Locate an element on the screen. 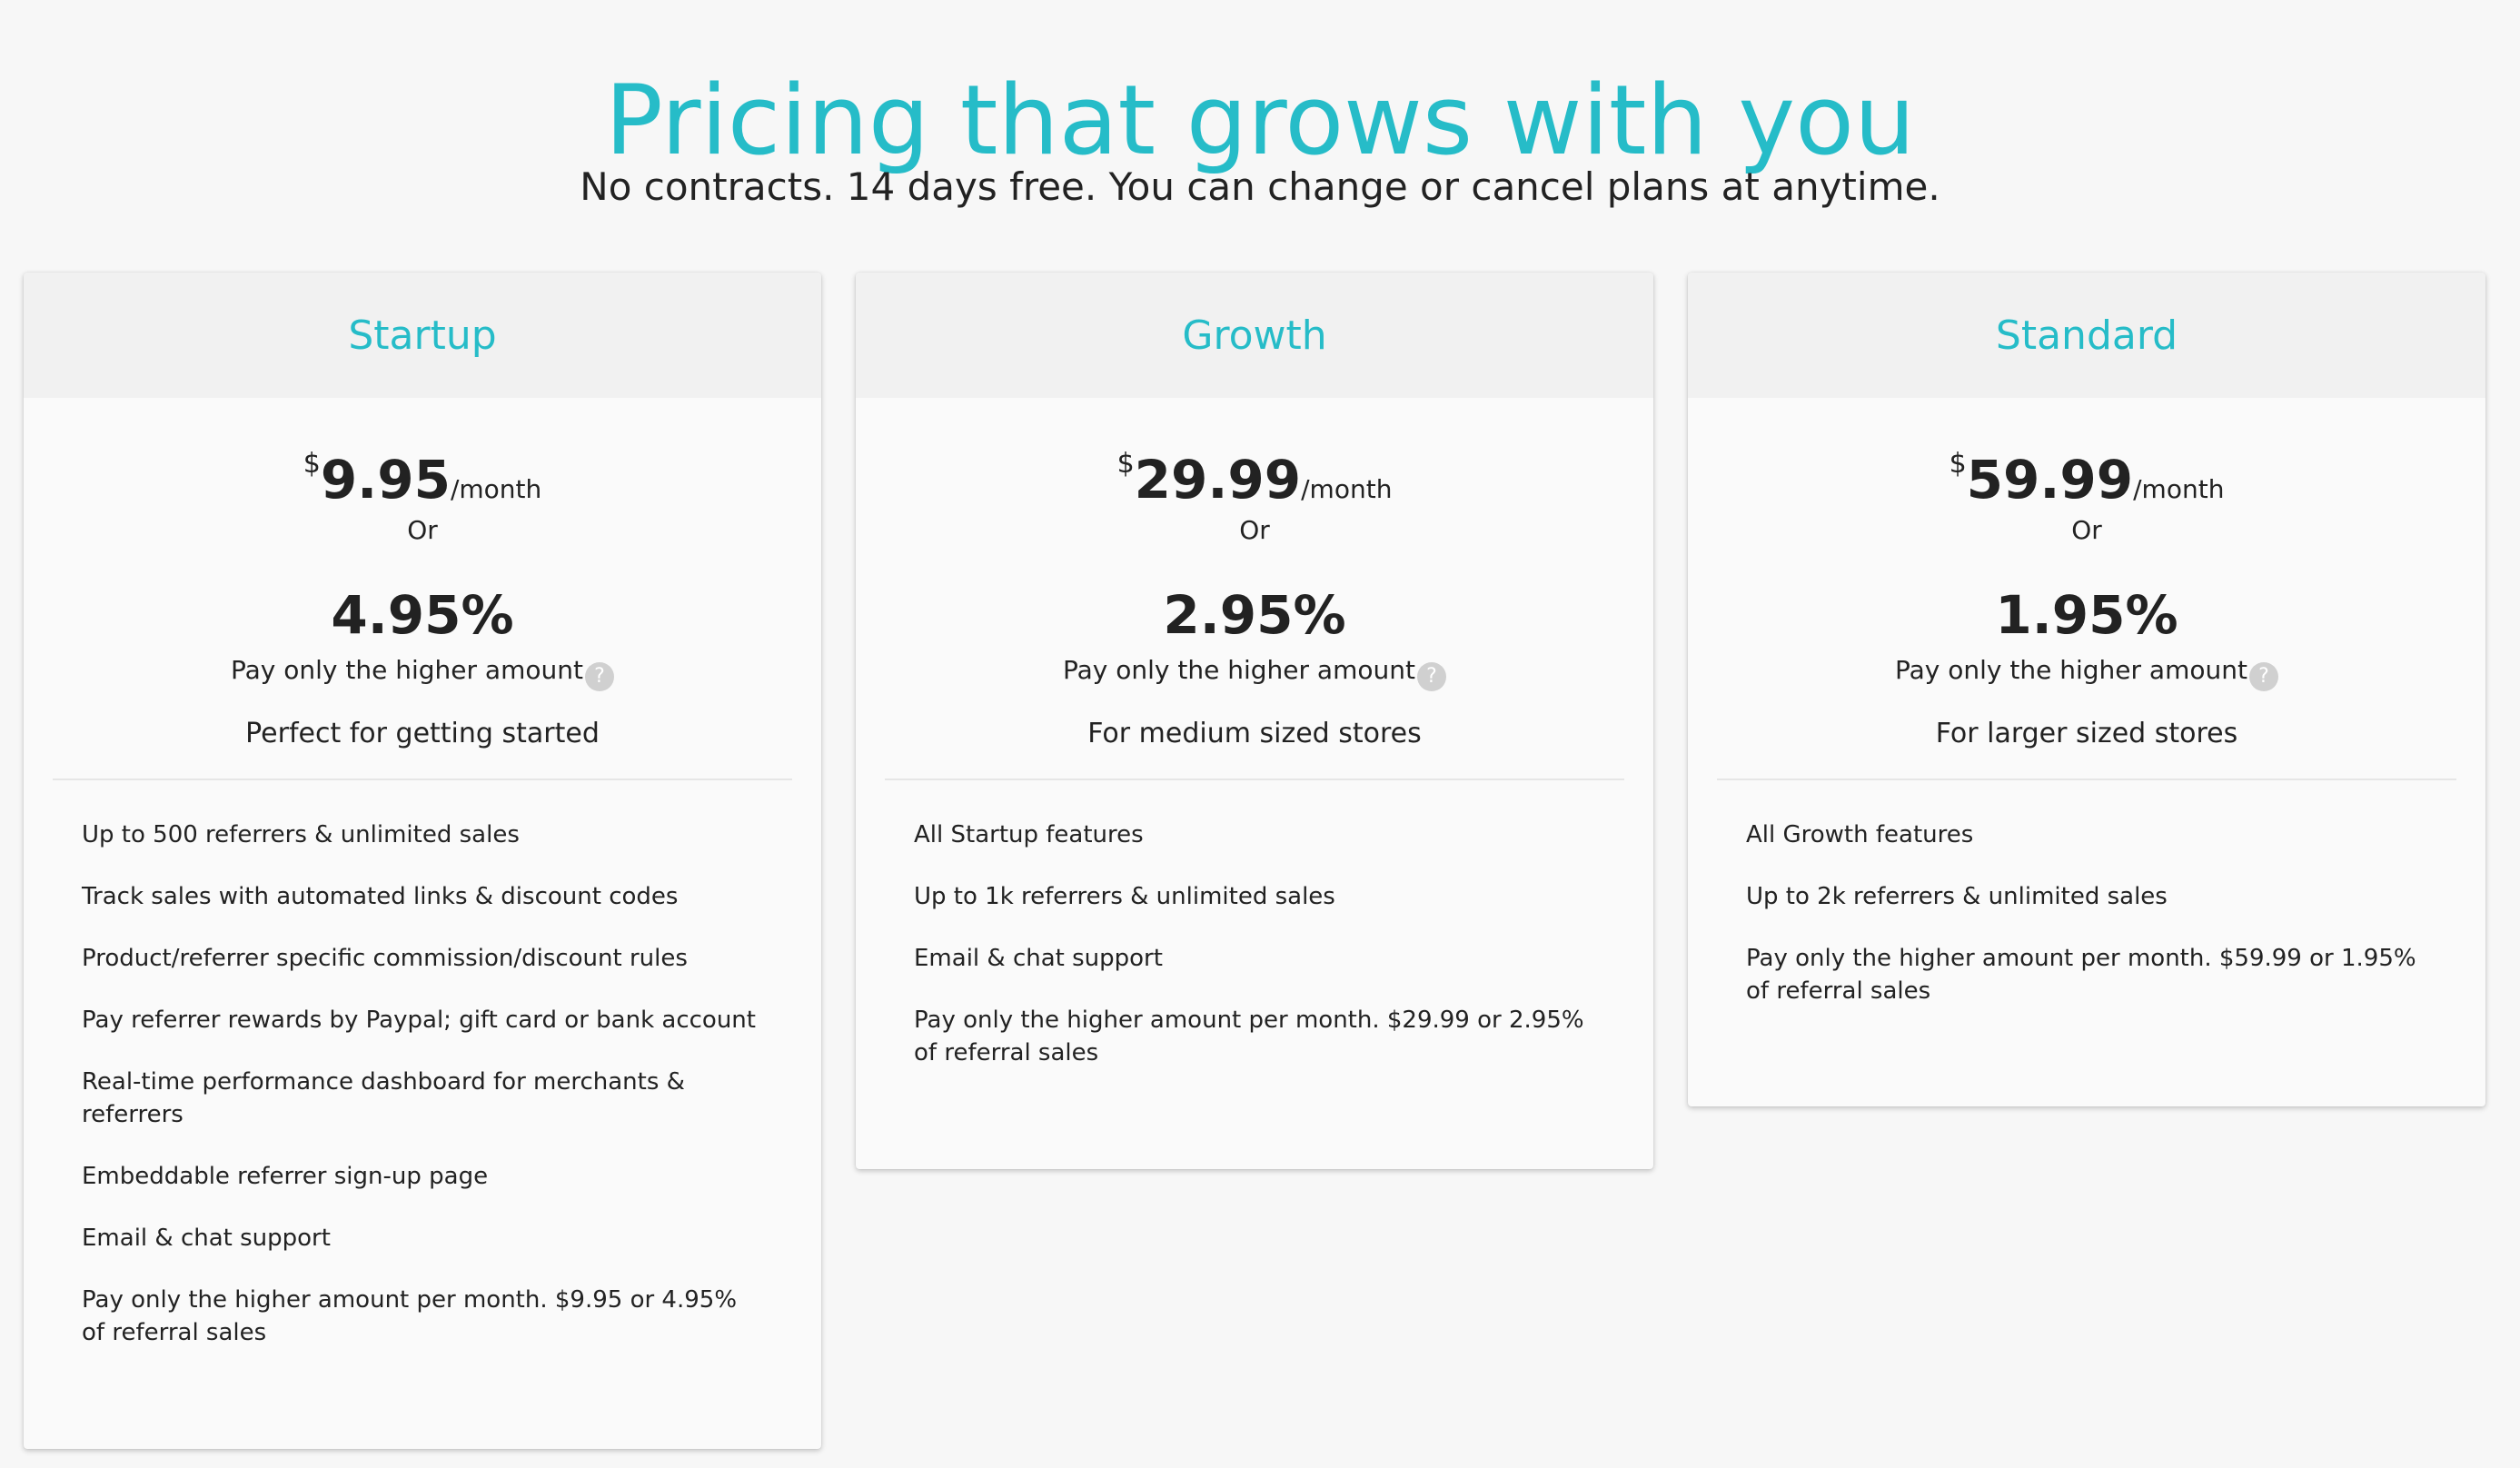 The image size is (2520, 1468). plan-price: $59.99/month is located at coordinates (2086, 472).